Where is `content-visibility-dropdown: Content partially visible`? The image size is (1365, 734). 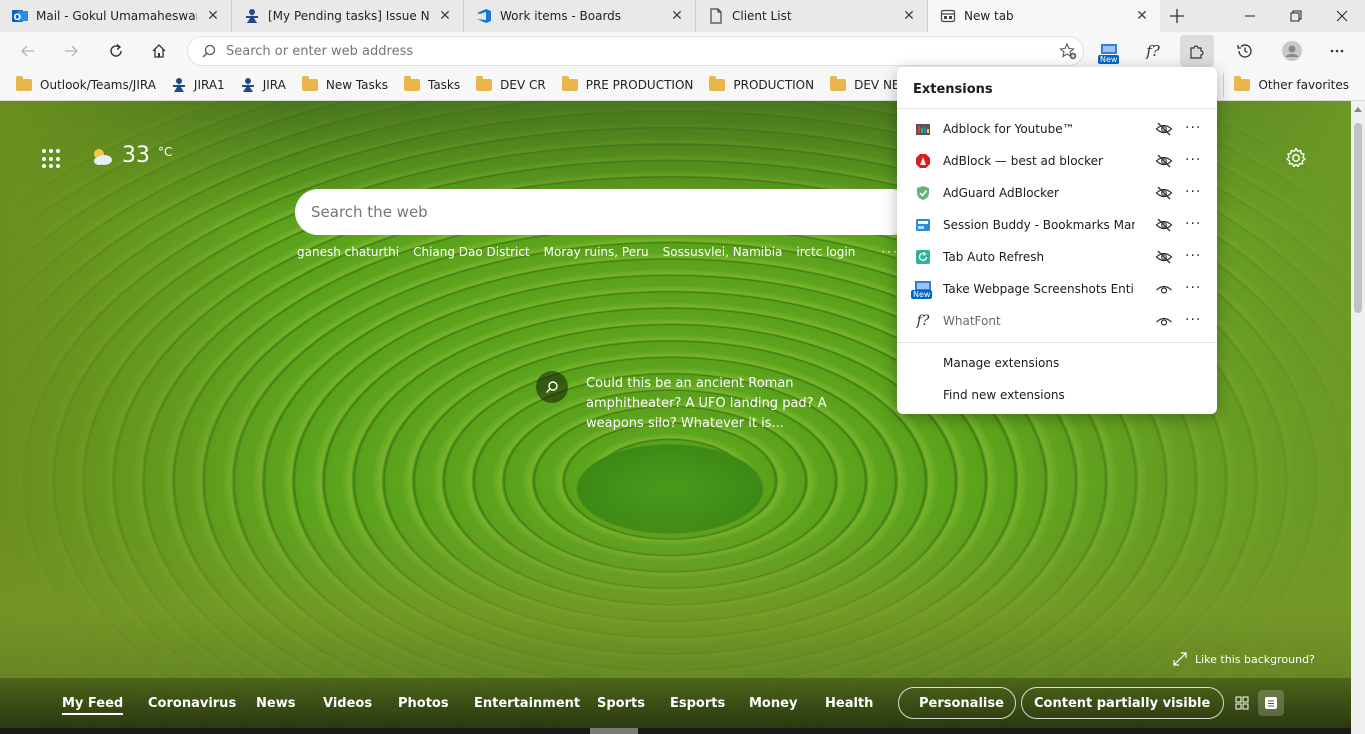 content-visibility-dropdown: Content partially visible is located at coordinates (1122, 703).